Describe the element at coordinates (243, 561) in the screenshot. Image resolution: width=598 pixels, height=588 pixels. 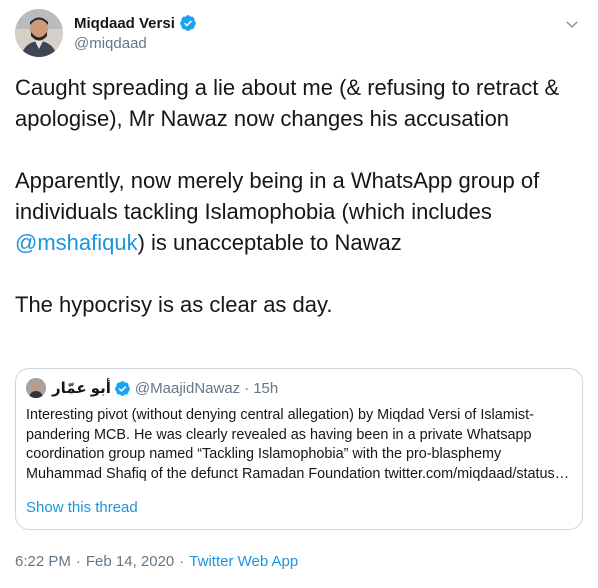
I see `tweet-source-link: Twitter Web App` at that location.